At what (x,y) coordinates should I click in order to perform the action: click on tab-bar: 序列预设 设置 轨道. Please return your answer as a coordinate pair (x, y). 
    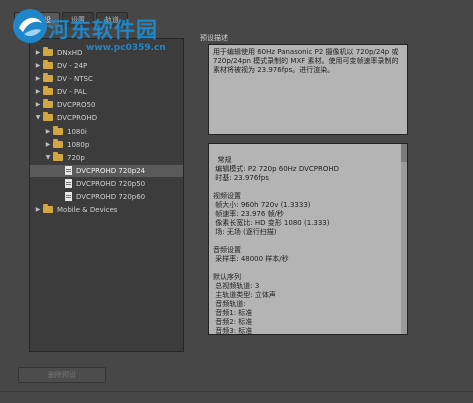
    Looking at the image, I should click on (72, 19).